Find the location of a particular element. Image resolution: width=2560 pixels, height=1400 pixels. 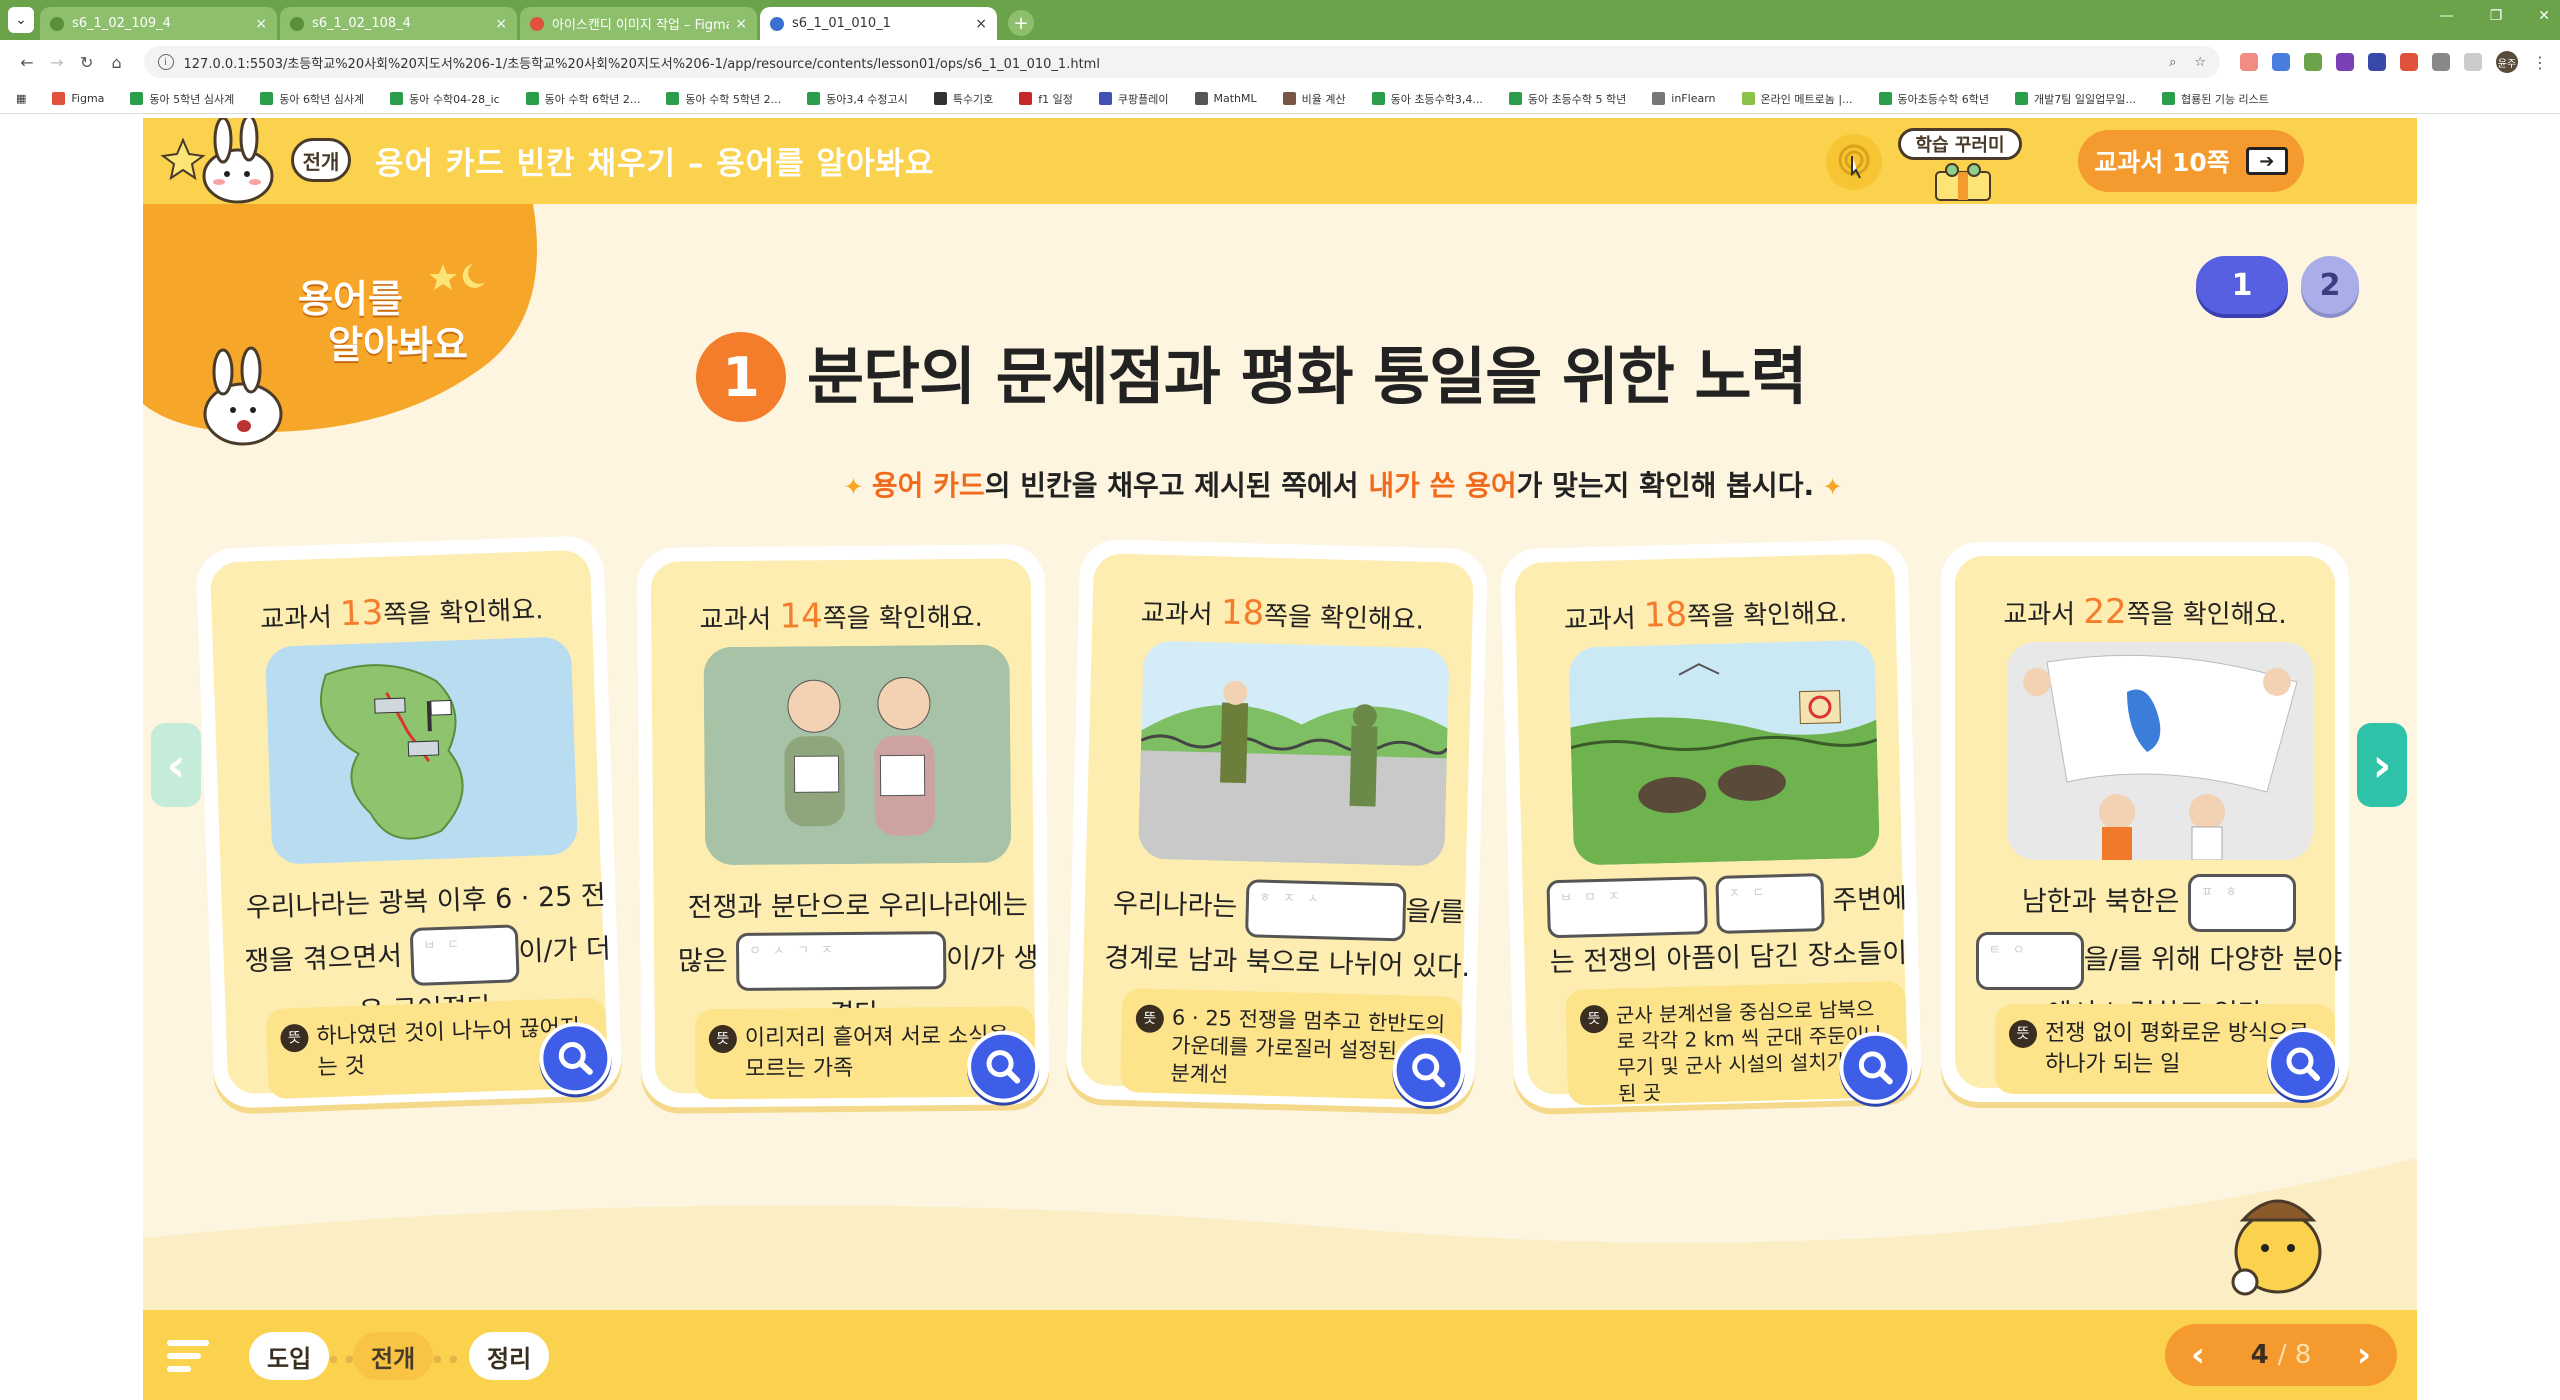

page-title: 용어 카드 빈칸 채우기 – 용어를 알아봐요 is located at coordinates (655, 164).